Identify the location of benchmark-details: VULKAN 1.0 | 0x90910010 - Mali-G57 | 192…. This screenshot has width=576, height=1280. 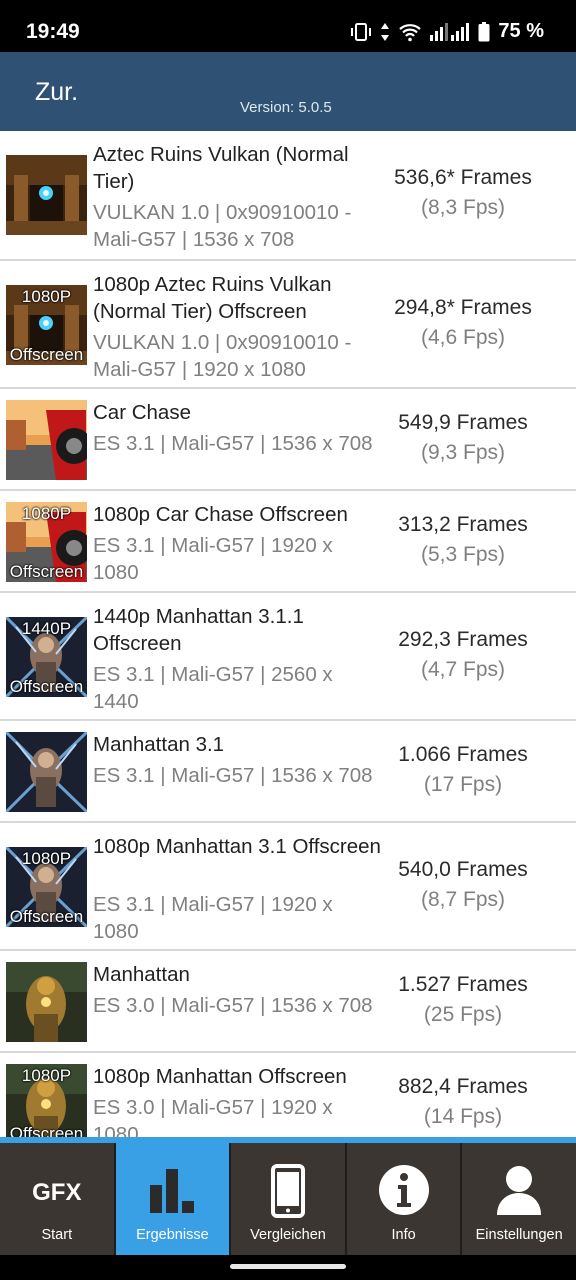
(222, 356).